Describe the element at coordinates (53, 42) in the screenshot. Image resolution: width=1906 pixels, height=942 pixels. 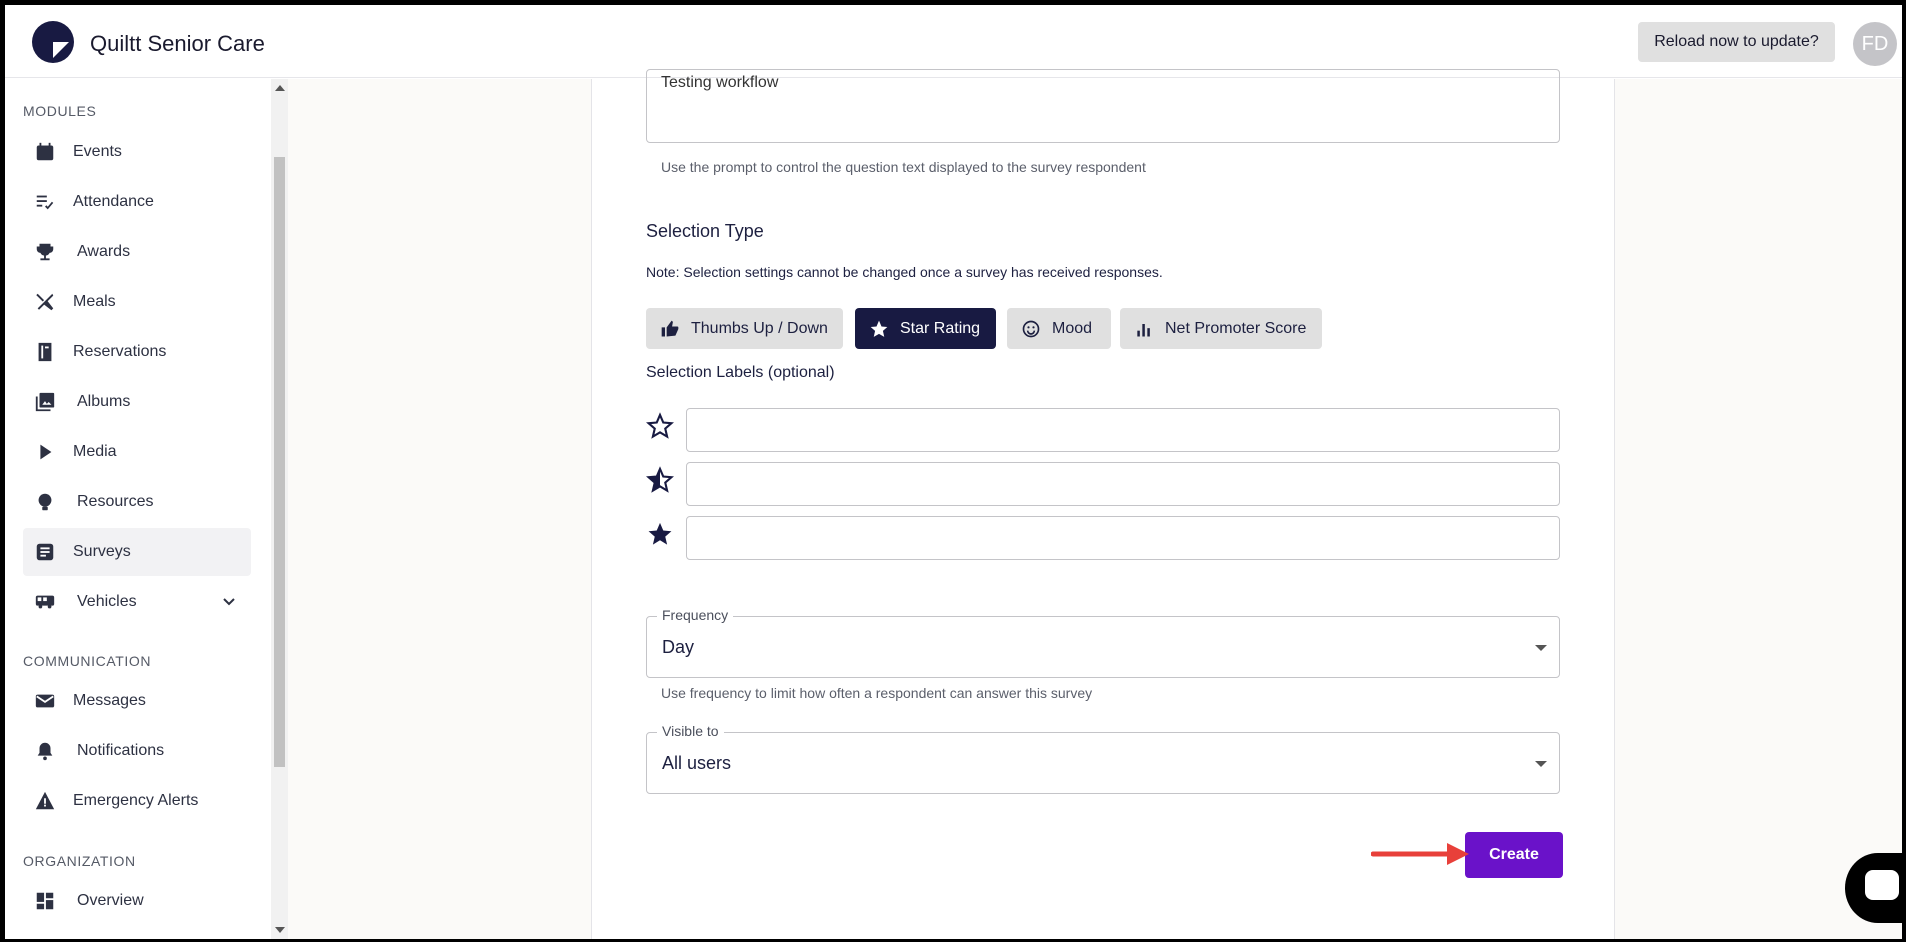
I see `quiltt-logo-icon` at that location.